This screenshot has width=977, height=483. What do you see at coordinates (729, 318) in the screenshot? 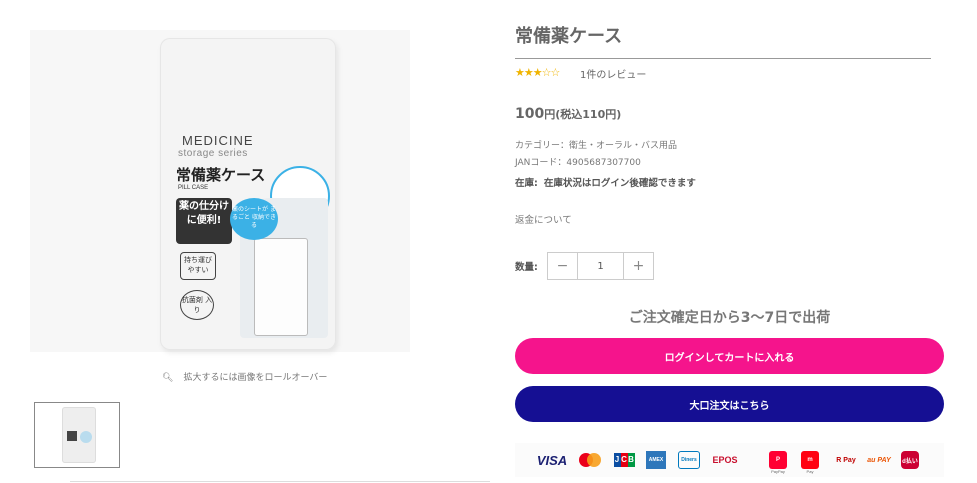
I see `shipping-note: ご注文確定日から3〜7日で出荷` at bounding box center [729, 318].